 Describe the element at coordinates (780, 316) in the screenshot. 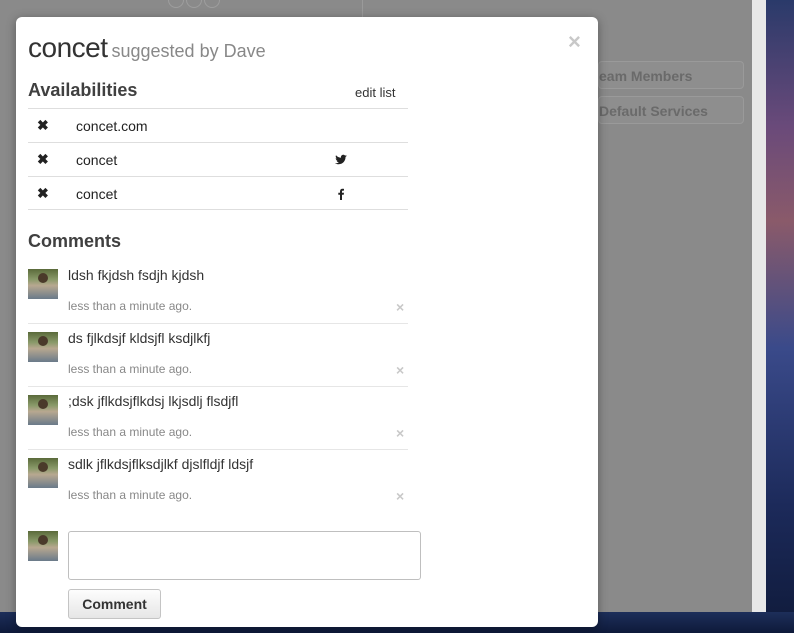

I see `desktop-wallpaper` at that location.